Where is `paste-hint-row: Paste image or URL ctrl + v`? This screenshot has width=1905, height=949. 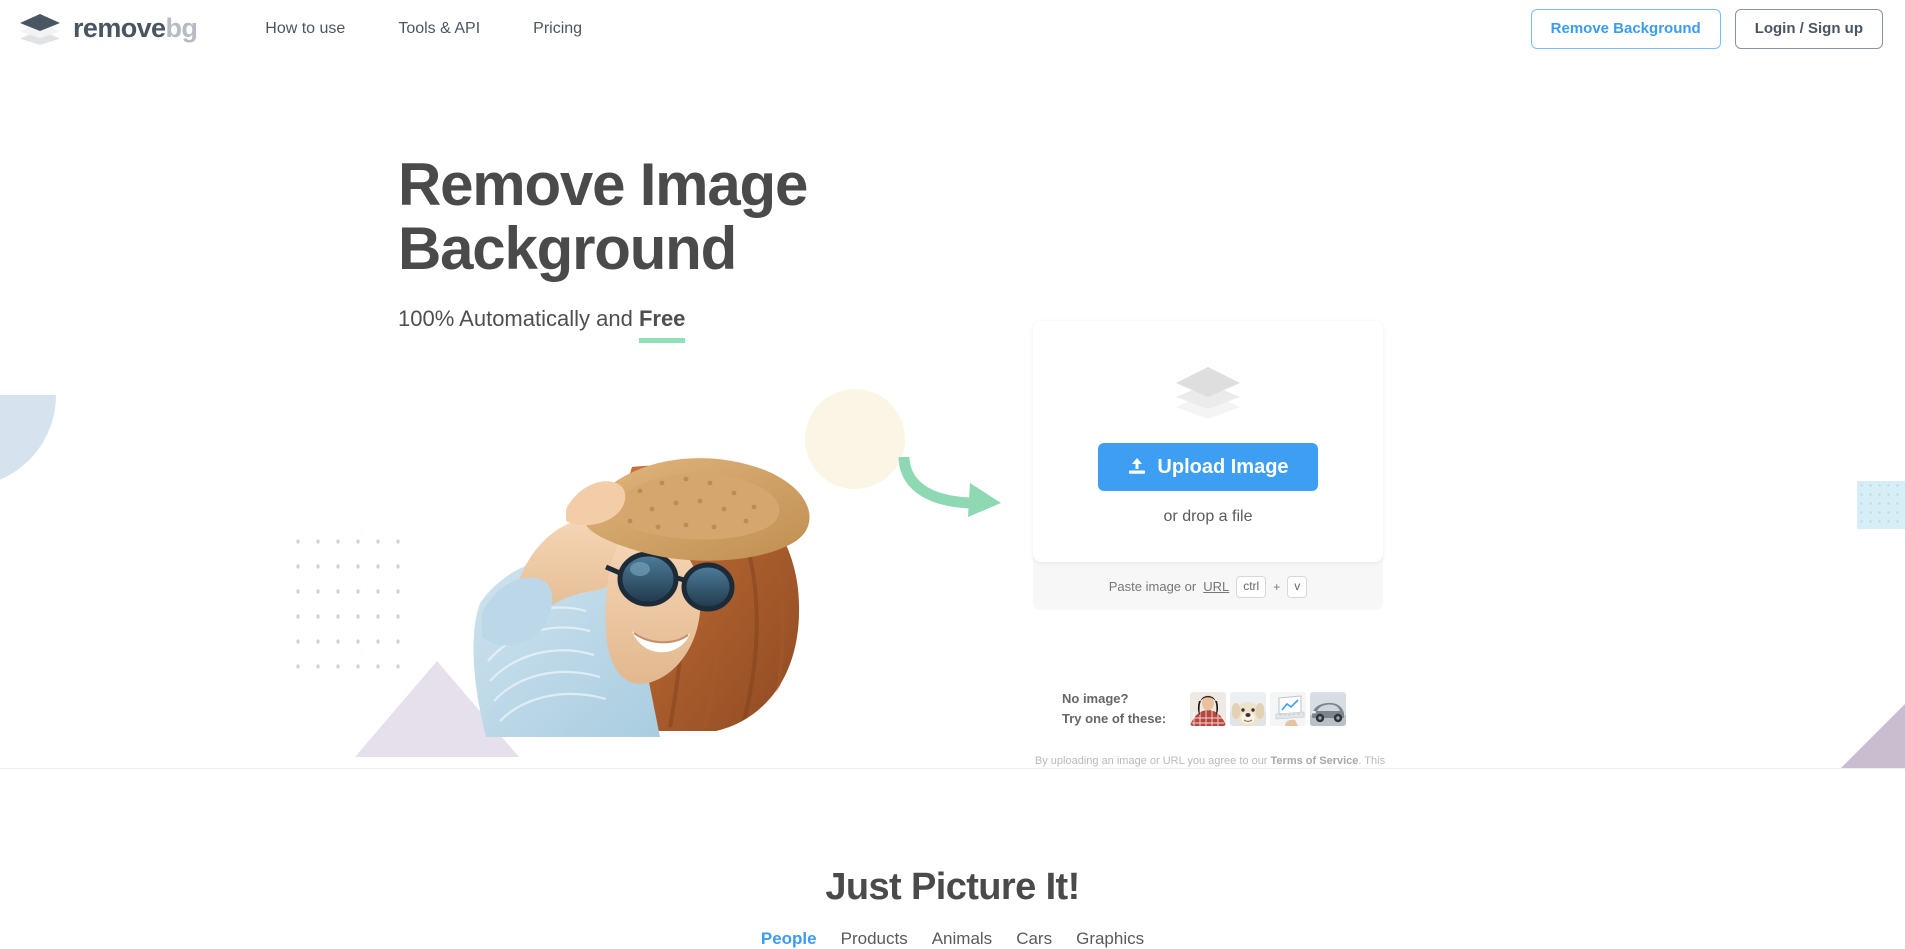
paste-hint-row: Paste image or URL ctrl + v is located at coordinates (1208, 580).